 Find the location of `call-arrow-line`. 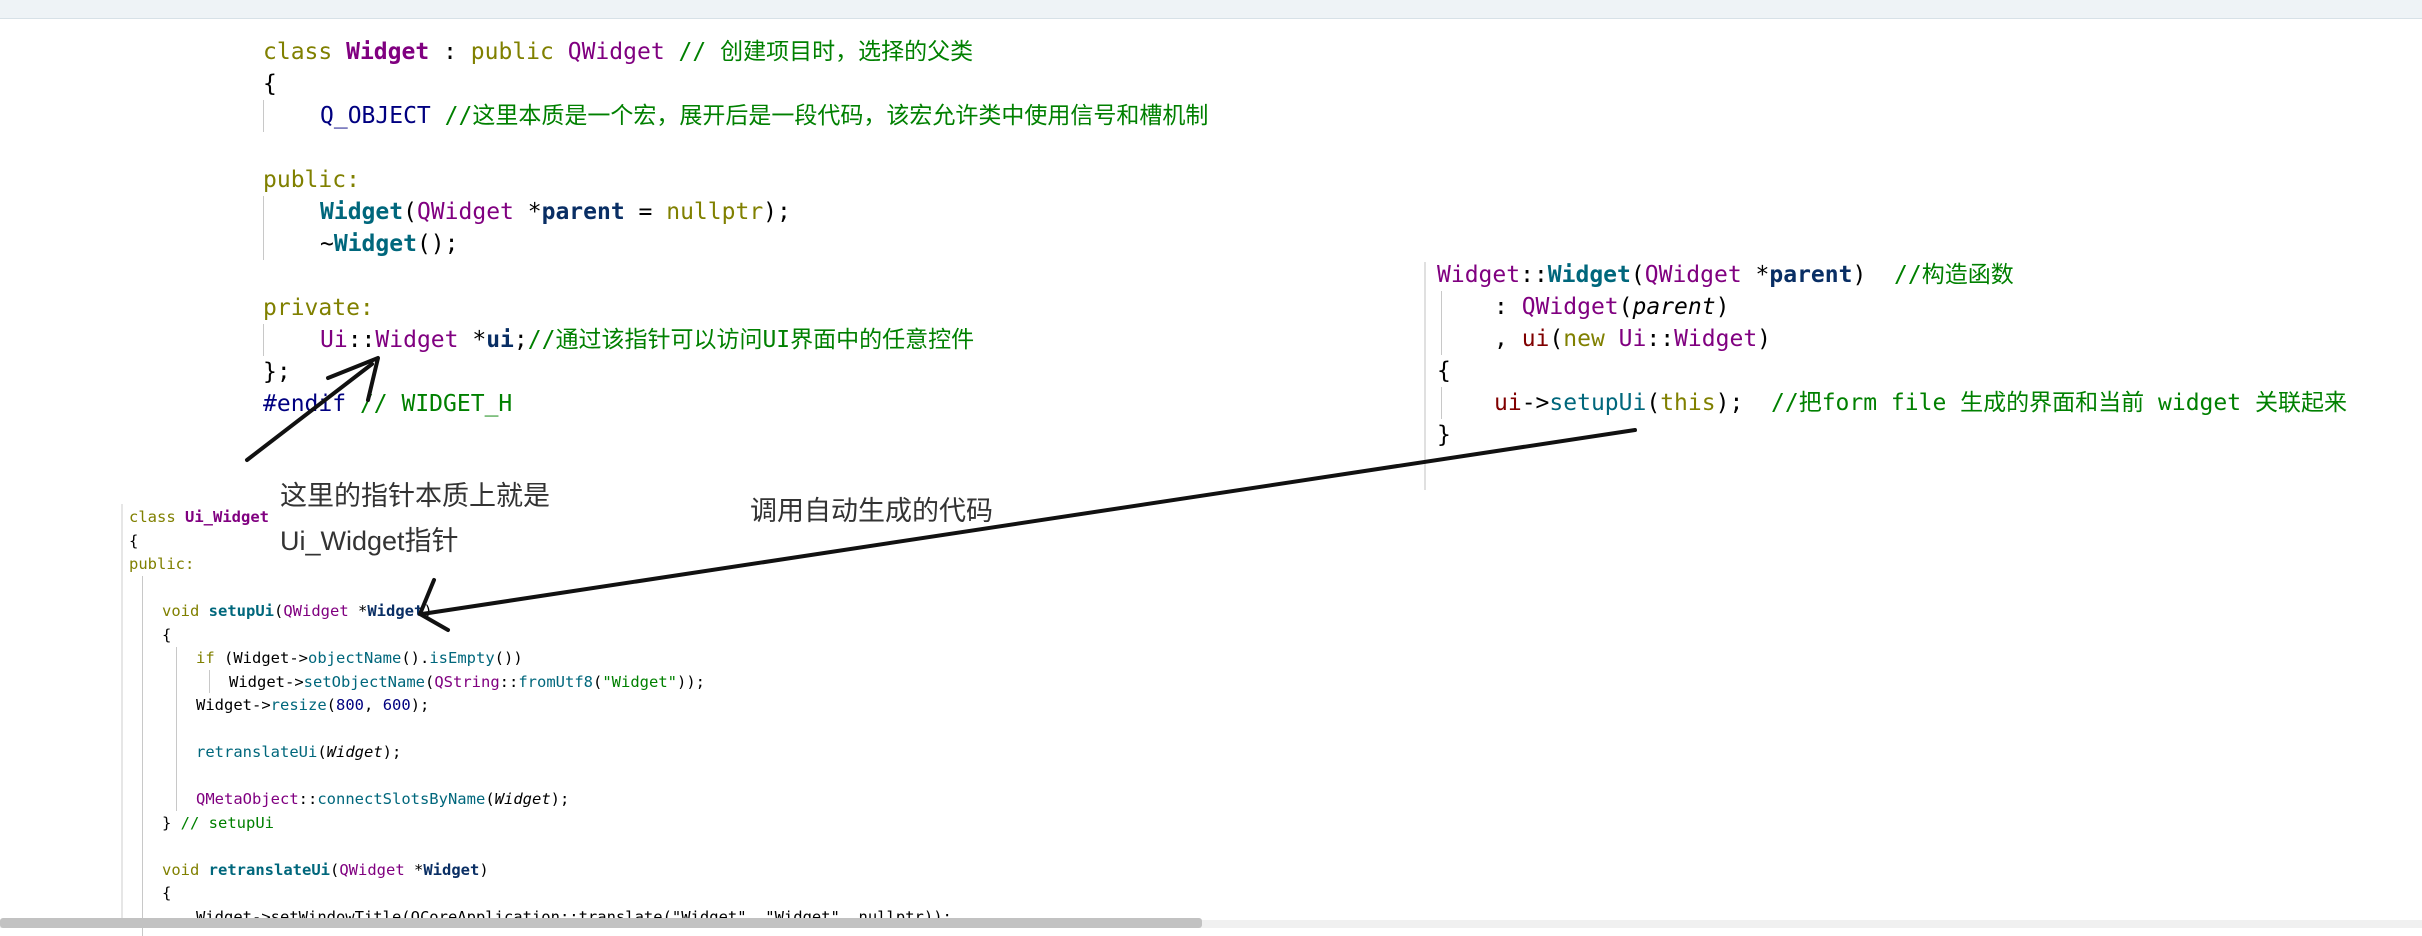

call-arrow-line is located at coordinates (1028, 522).